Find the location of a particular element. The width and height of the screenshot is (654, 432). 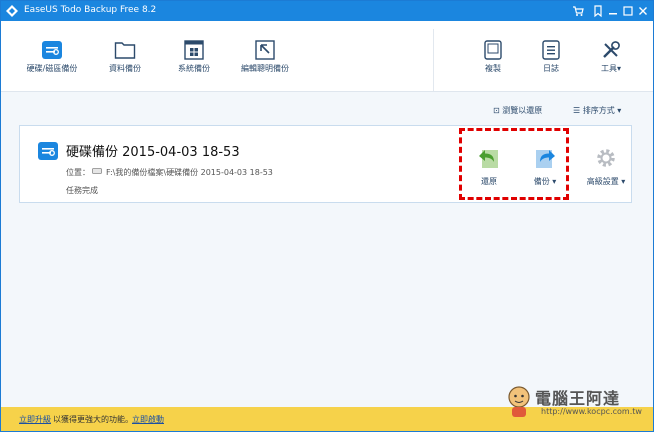

sort-label: 排序方式 is located at coordinates (598, 110).